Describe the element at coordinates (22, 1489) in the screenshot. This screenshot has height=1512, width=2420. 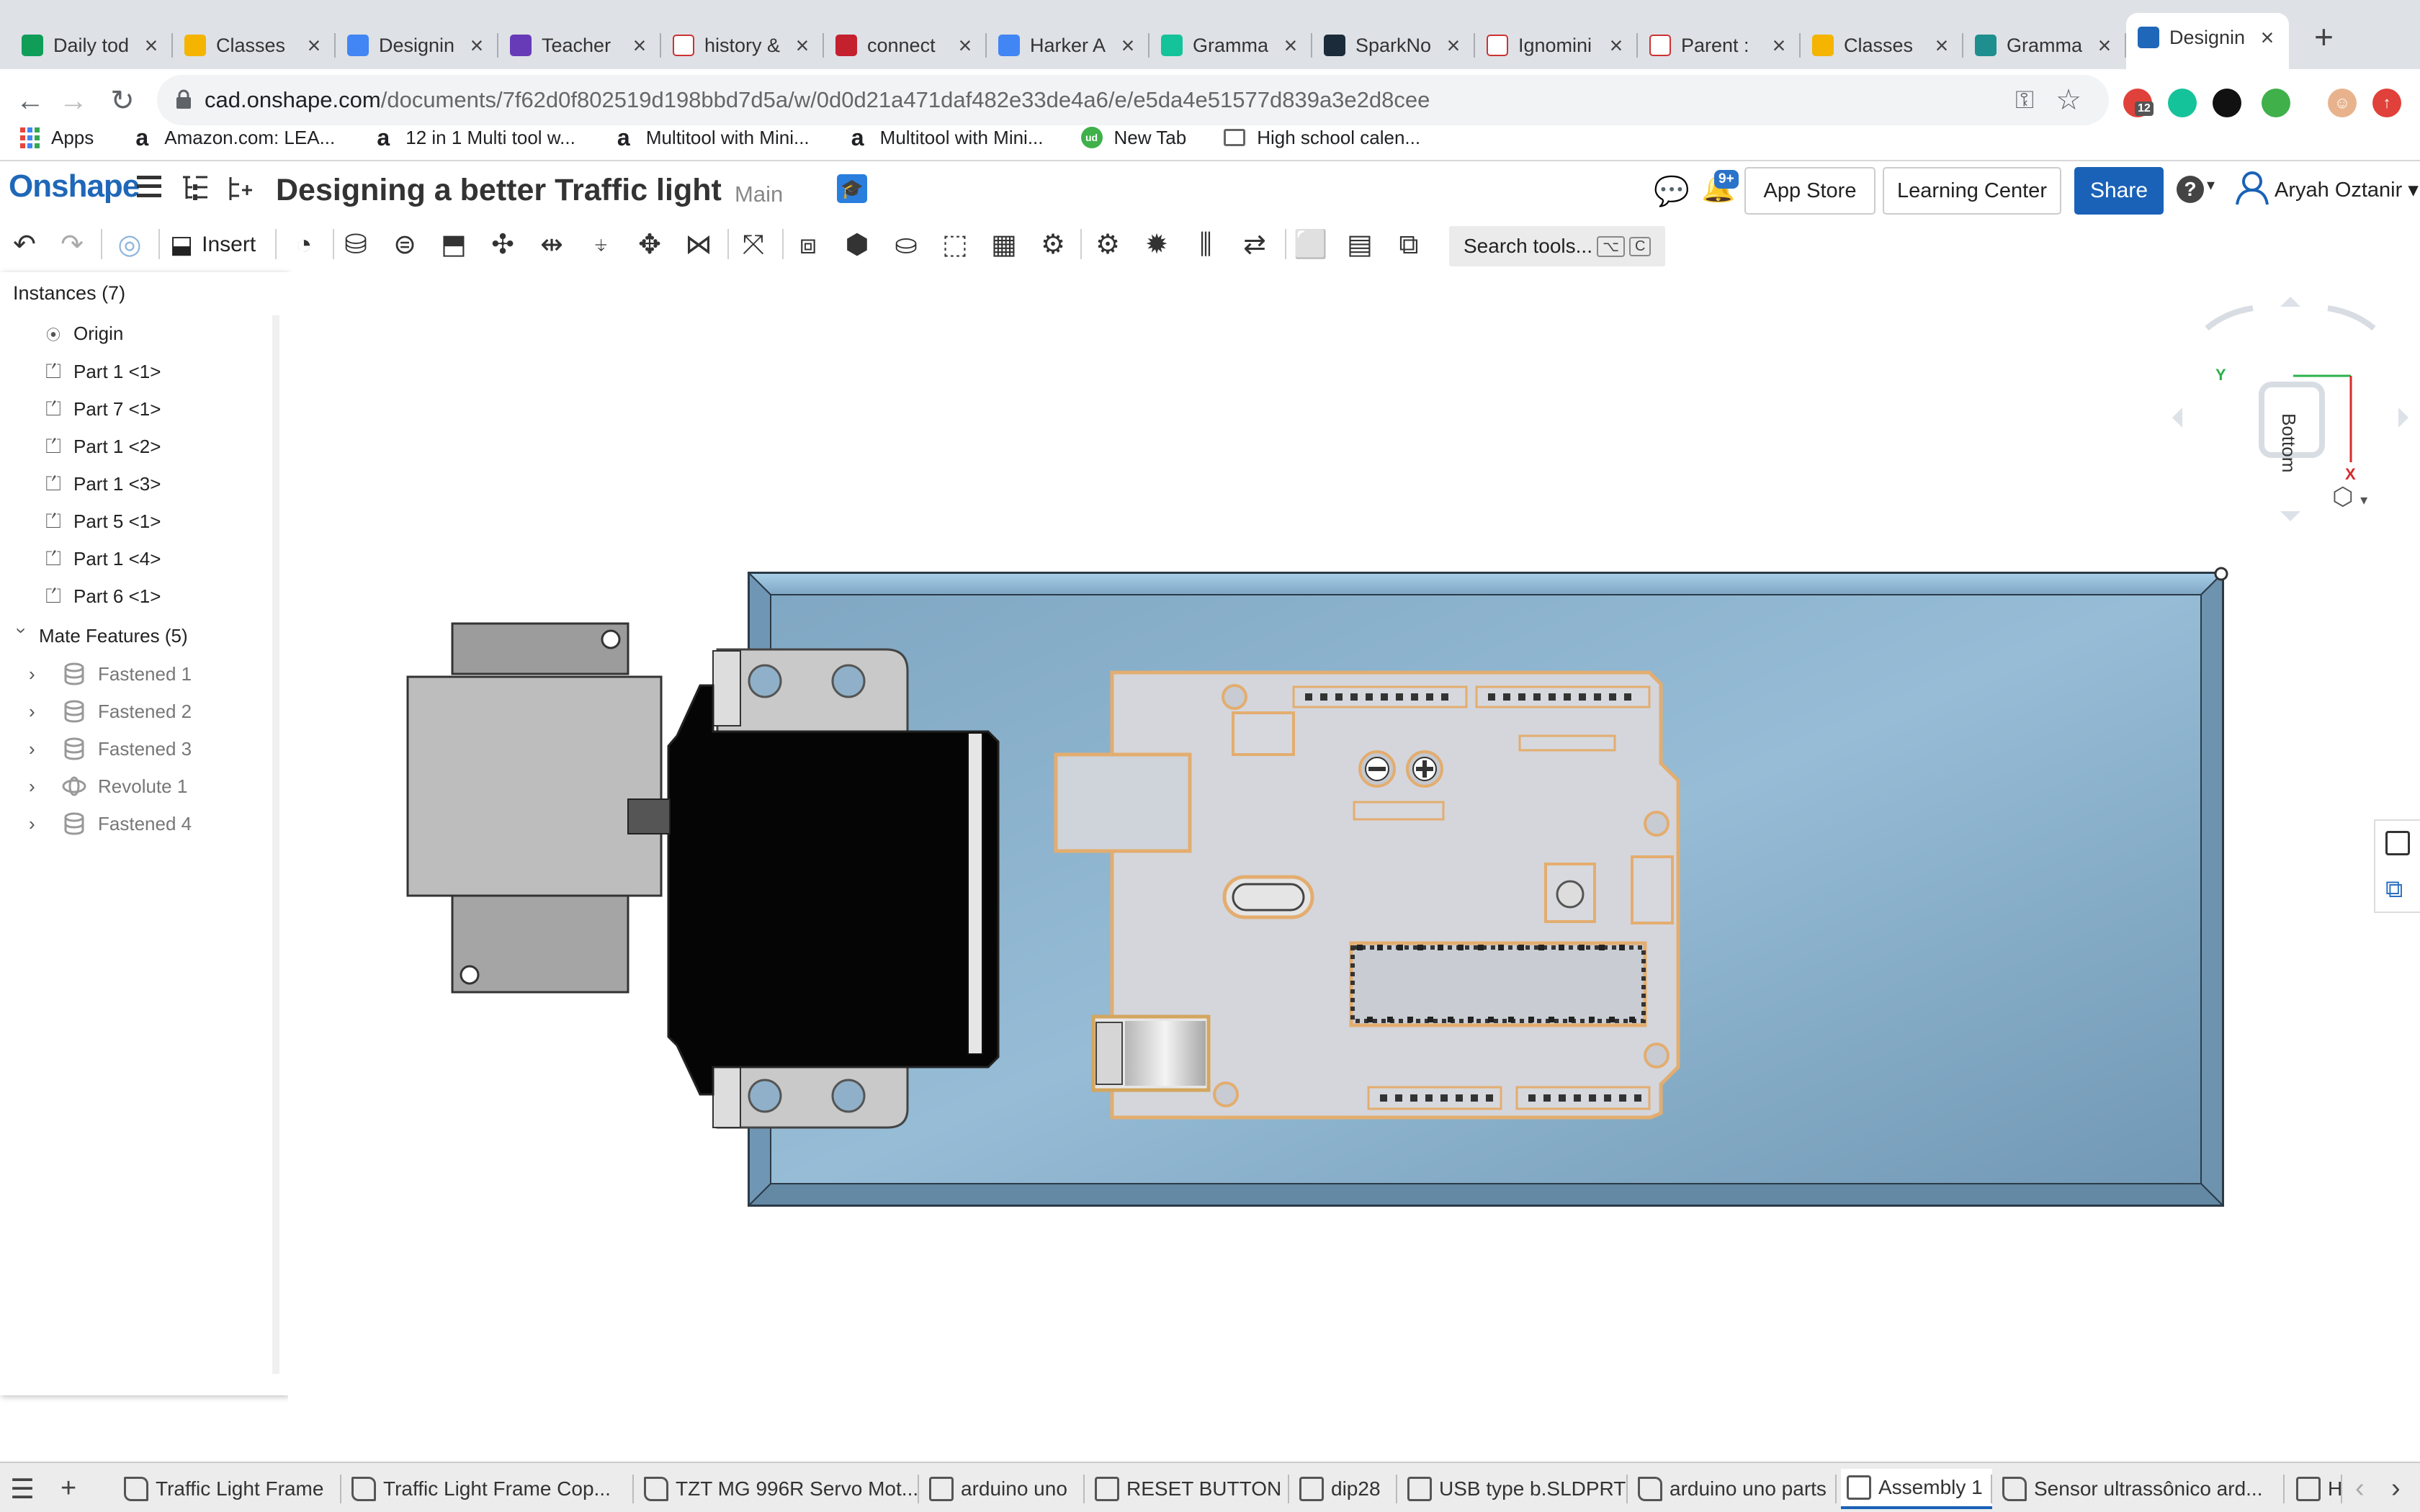
I see `tab-manager-icon: ☰` at that location.